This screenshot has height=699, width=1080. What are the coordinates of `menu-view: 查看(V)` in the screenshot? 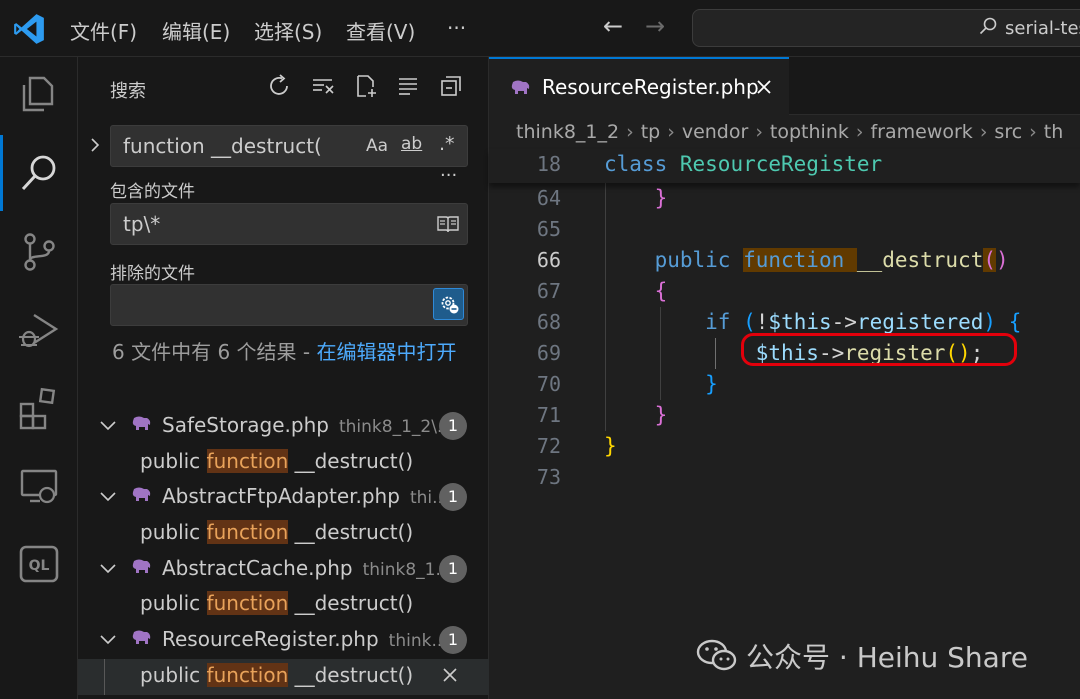 It's located at (380, 30).